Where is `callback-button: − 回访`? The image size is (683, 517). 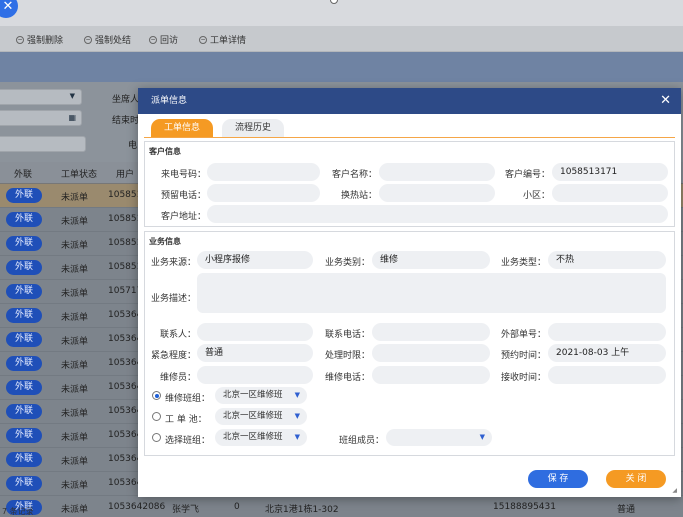 callback-button: − 回访 is located at coordinates (163, 39).